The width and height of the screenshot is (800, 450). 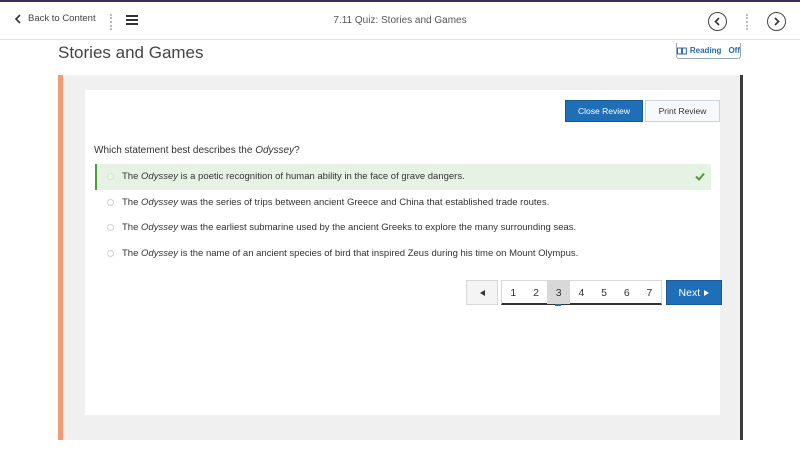 I want to click on page-title: Stories and Games, so click(x=131, y=52).